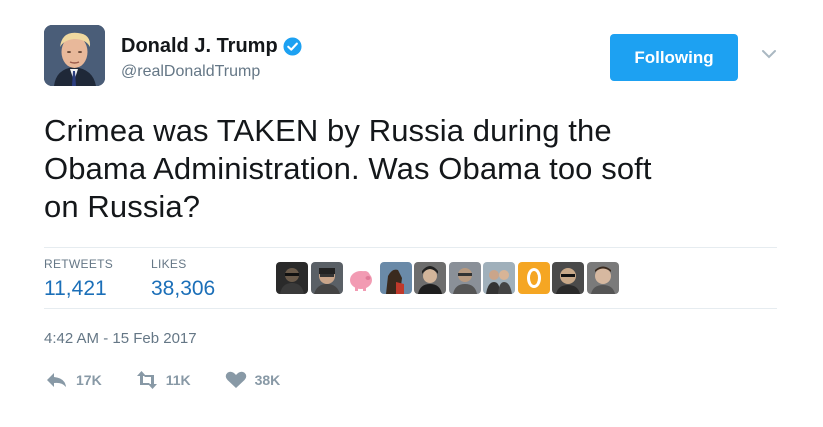 The image size is (823, 427). What do you see at coordinates (292, 46) in the screenshot?
I see `verified-badge-icon` at bounding box center [292, 46].